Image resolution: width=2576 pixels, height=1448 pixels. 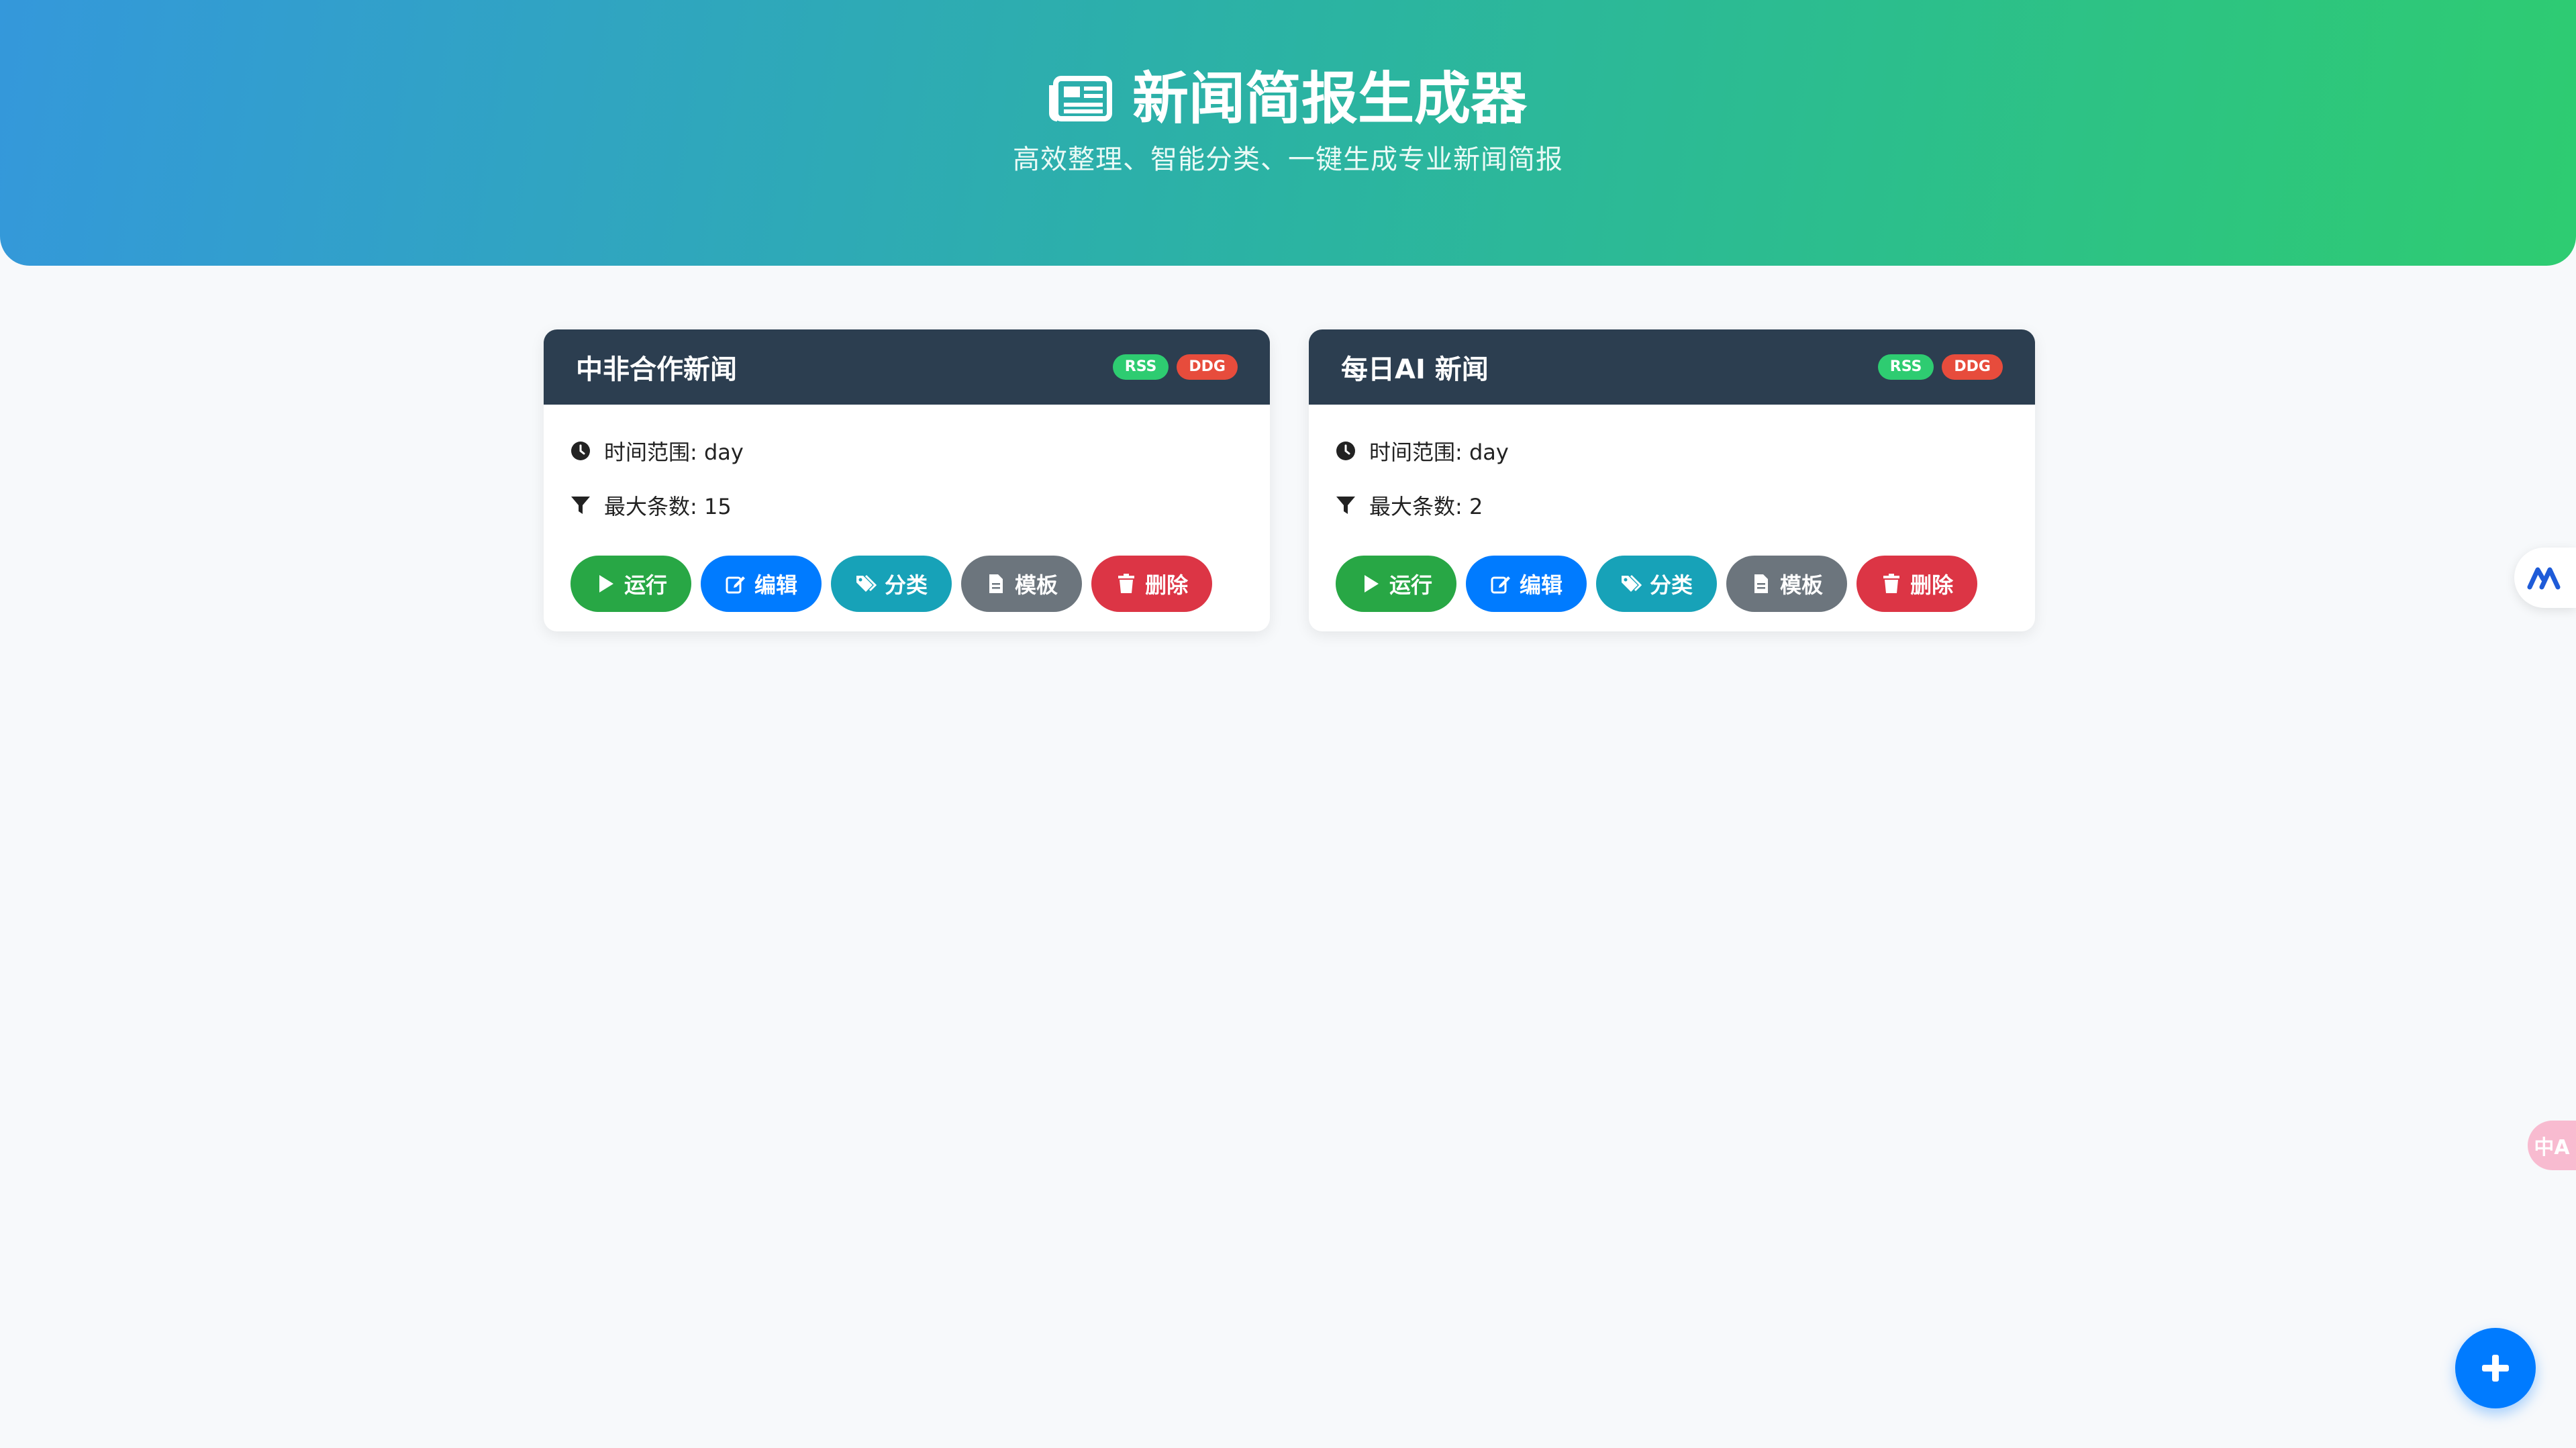 I want to click on app-title: 新闻简报生成器, so click(x=1288, y=99).